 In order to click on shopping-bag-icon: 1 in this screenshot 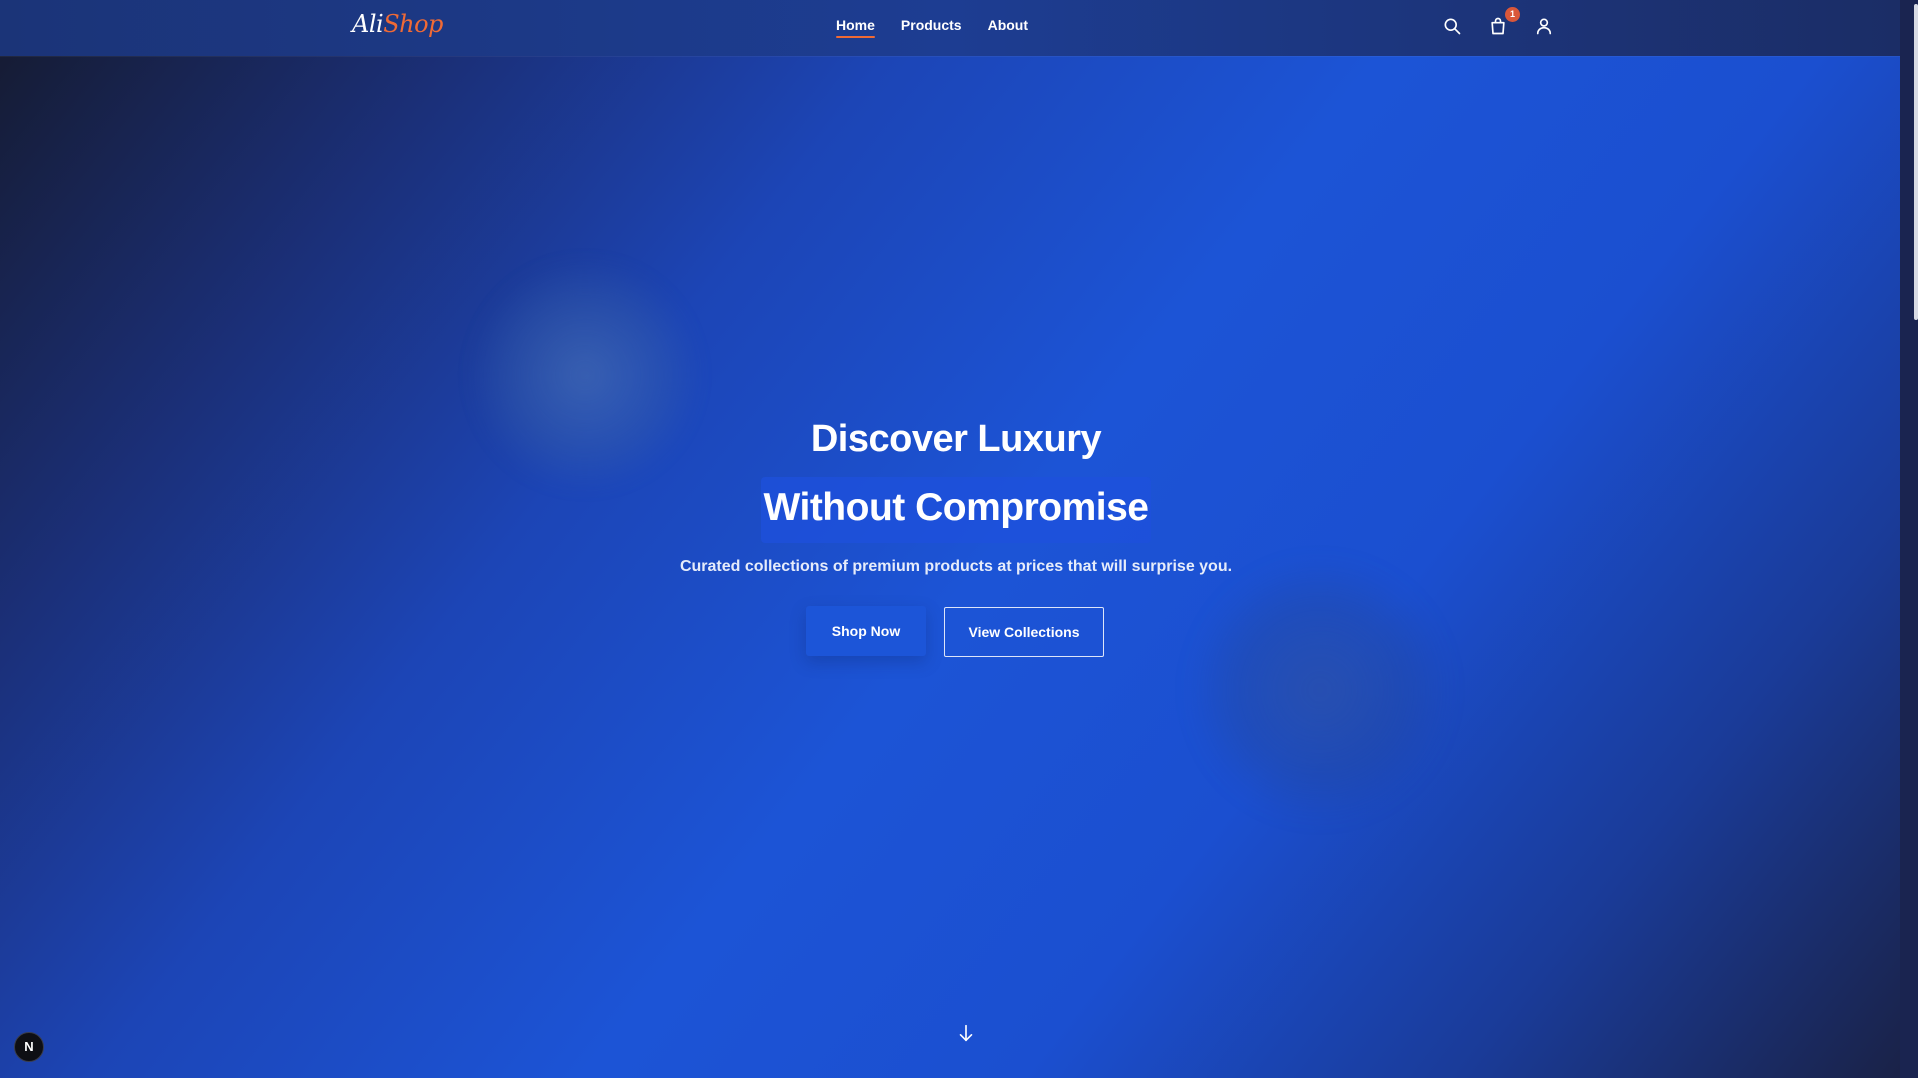, I will do `click(1504, 21)`.